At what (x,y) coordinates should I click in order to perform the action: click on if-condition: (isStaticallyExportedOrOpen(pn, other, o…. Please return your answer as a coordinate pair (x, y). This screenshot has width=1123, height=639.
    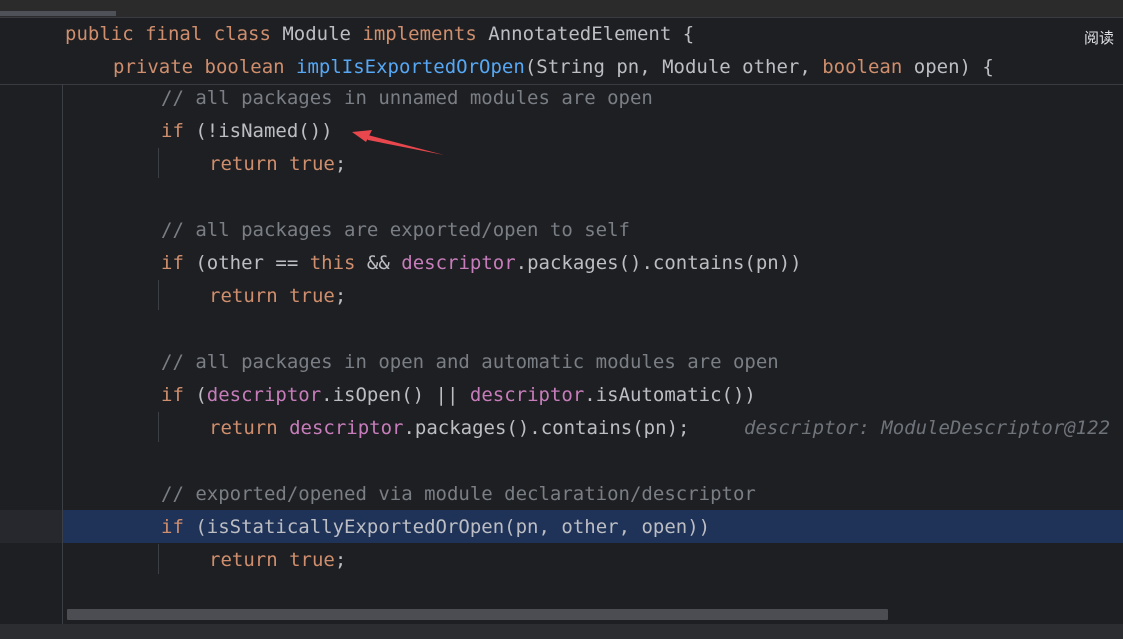
    Looking at the image, I should click on (453, 527).